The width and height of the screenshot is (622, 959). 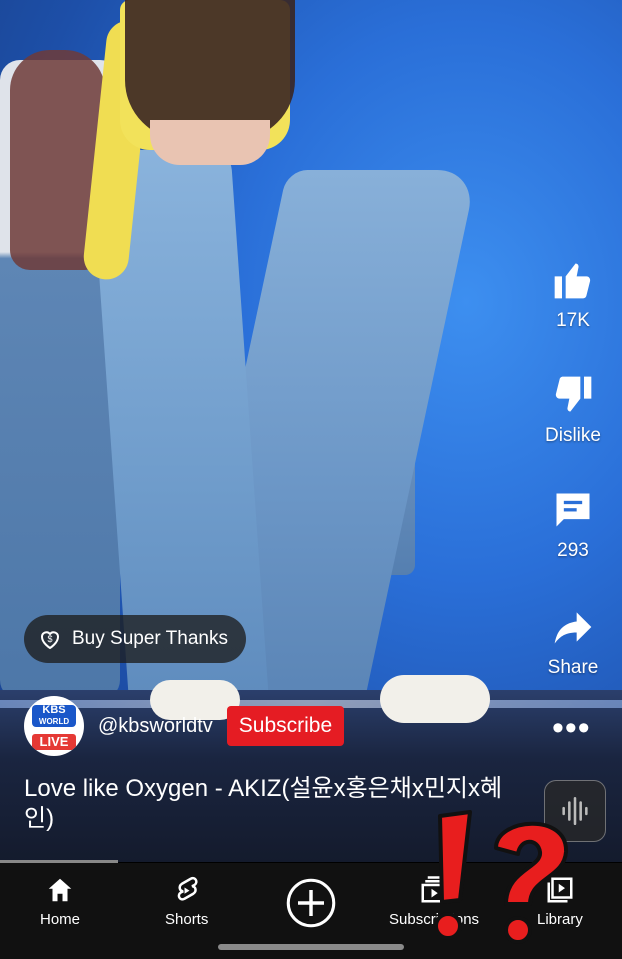 I want to click on more-options-icon: •••, so click(x=571, y=728).